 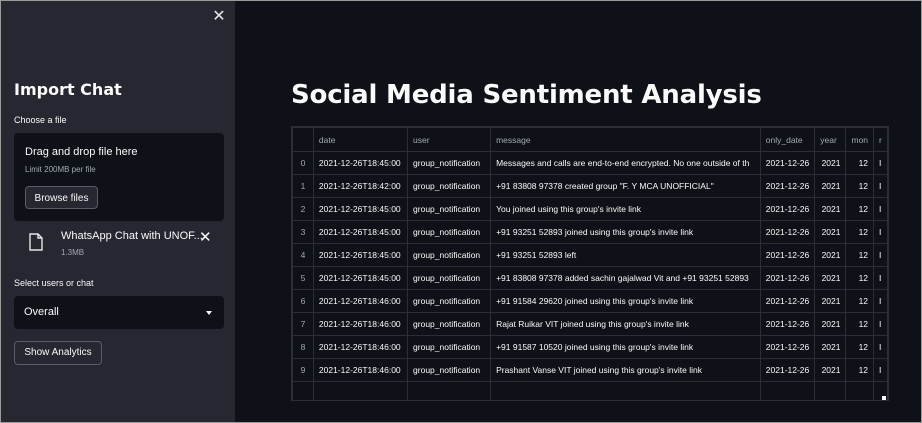 What do you see at coordinates (884, 398) in the screenshot?
I see `resize-handle` at bounding box center [884, 398].